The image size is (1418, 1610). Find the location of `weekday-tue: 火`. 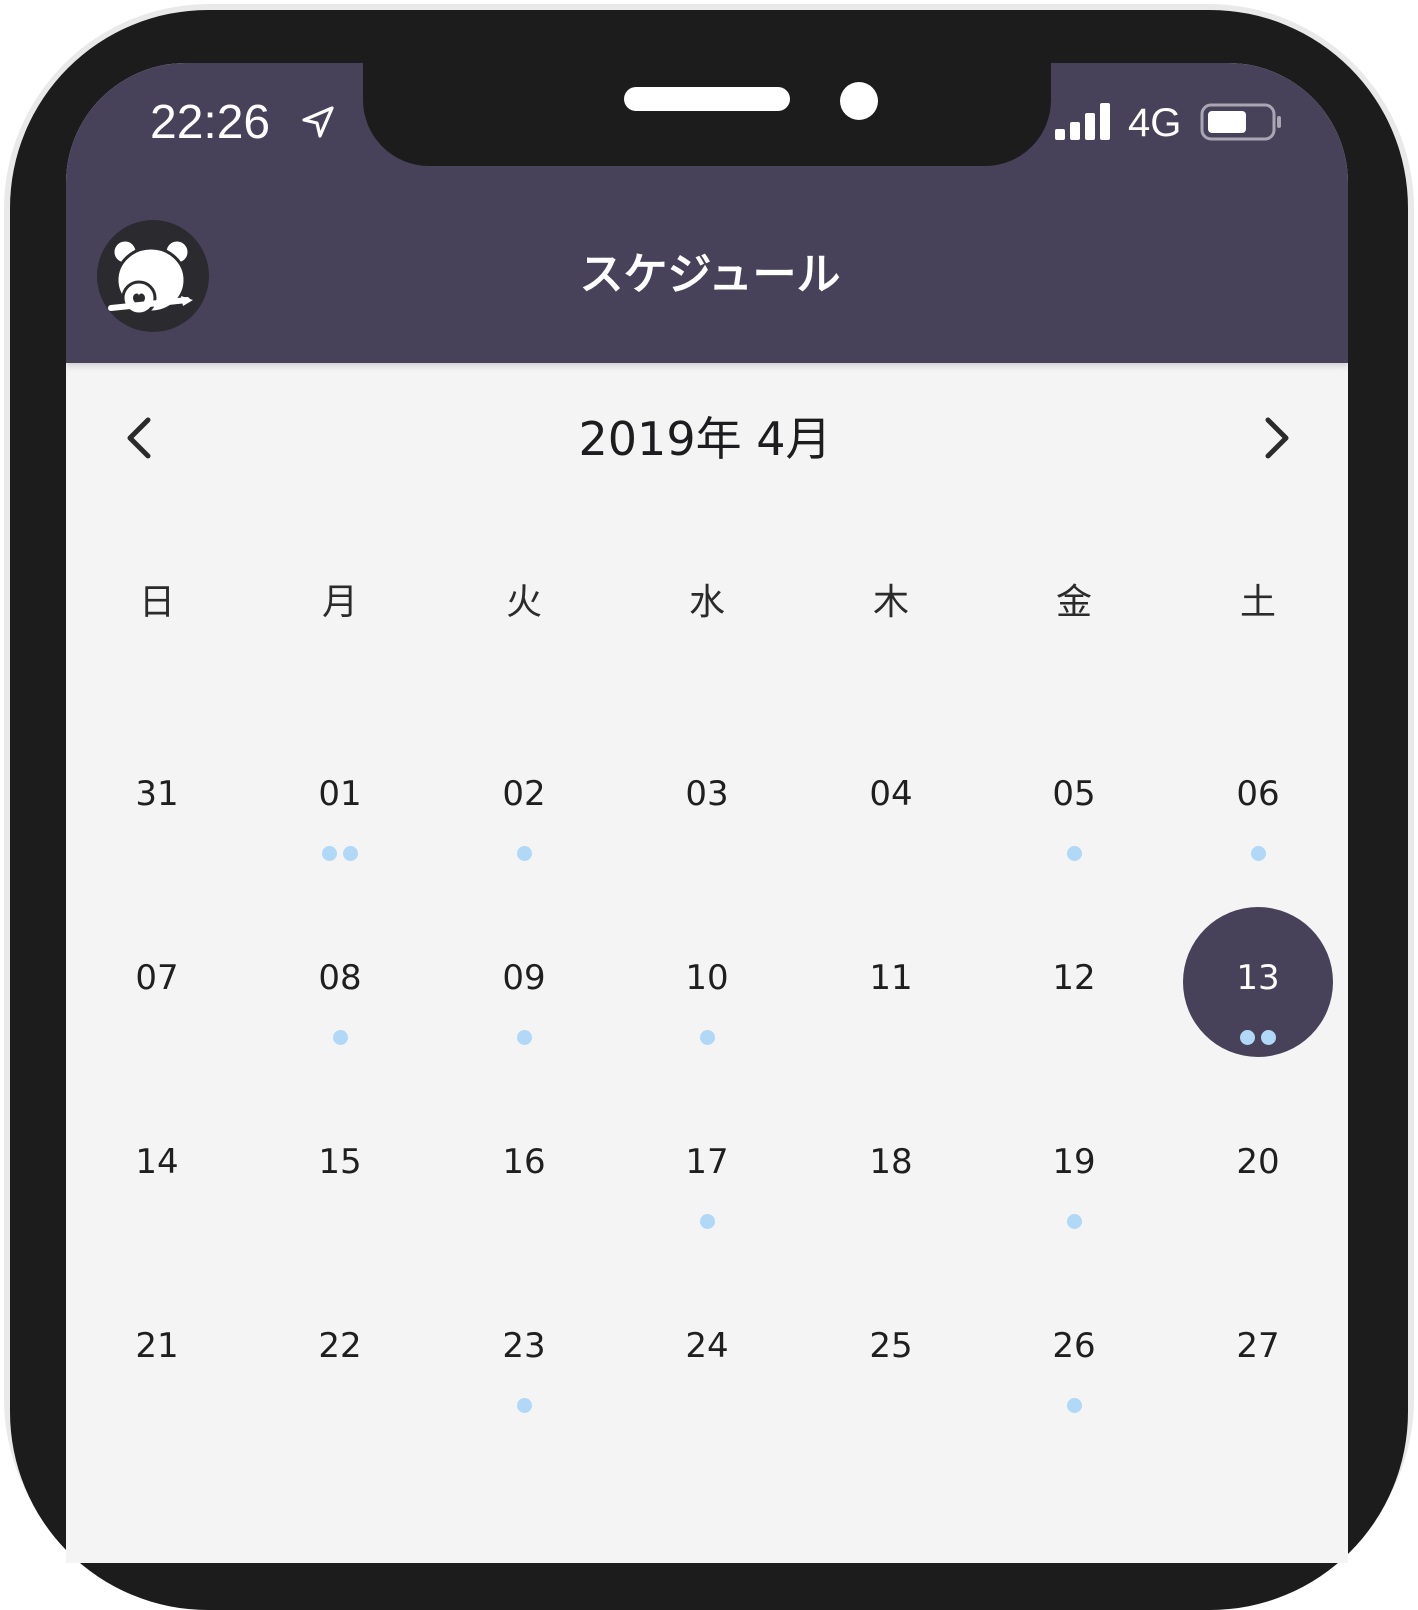

weekday-tue: 火 is located at coordinates (523, 602).